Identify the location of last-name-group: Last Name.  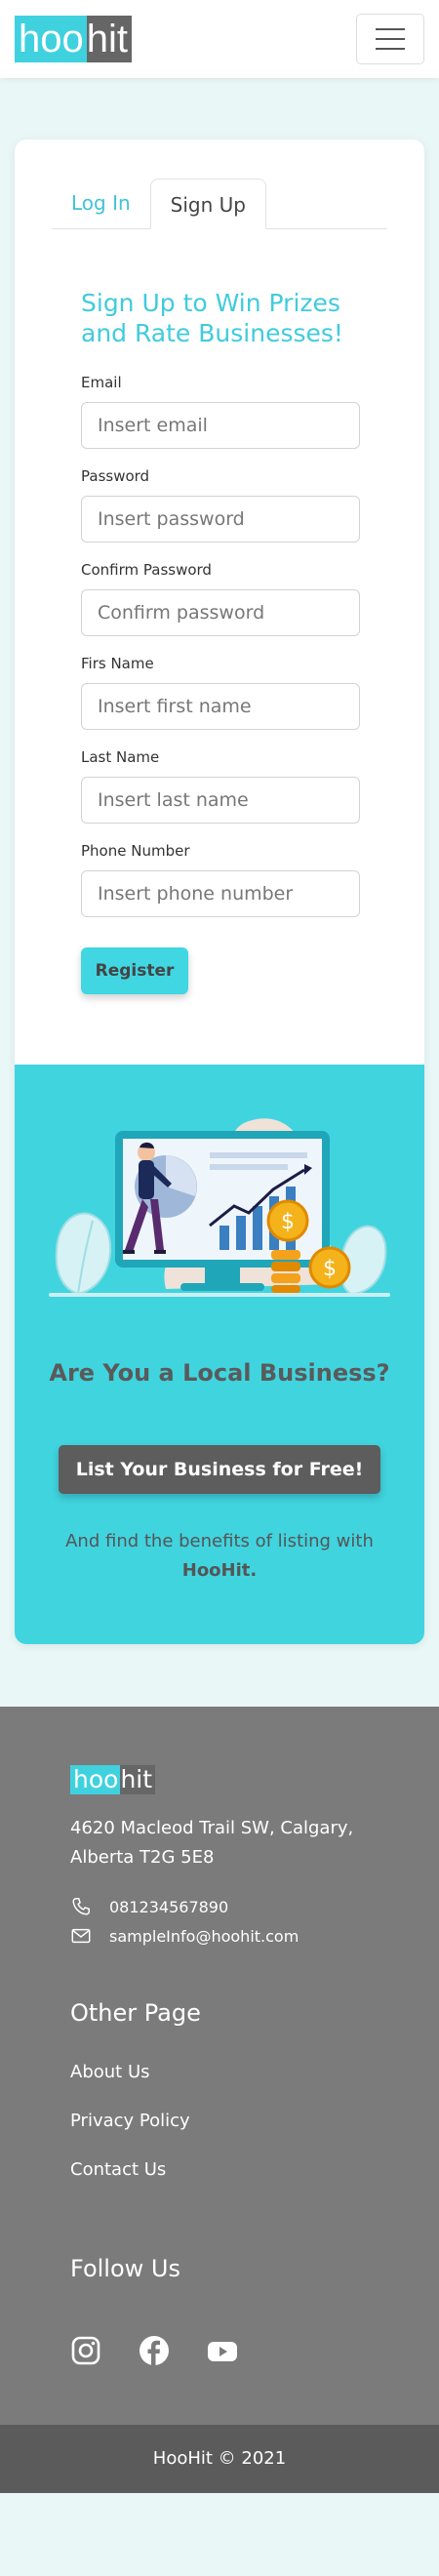
(220, 786).